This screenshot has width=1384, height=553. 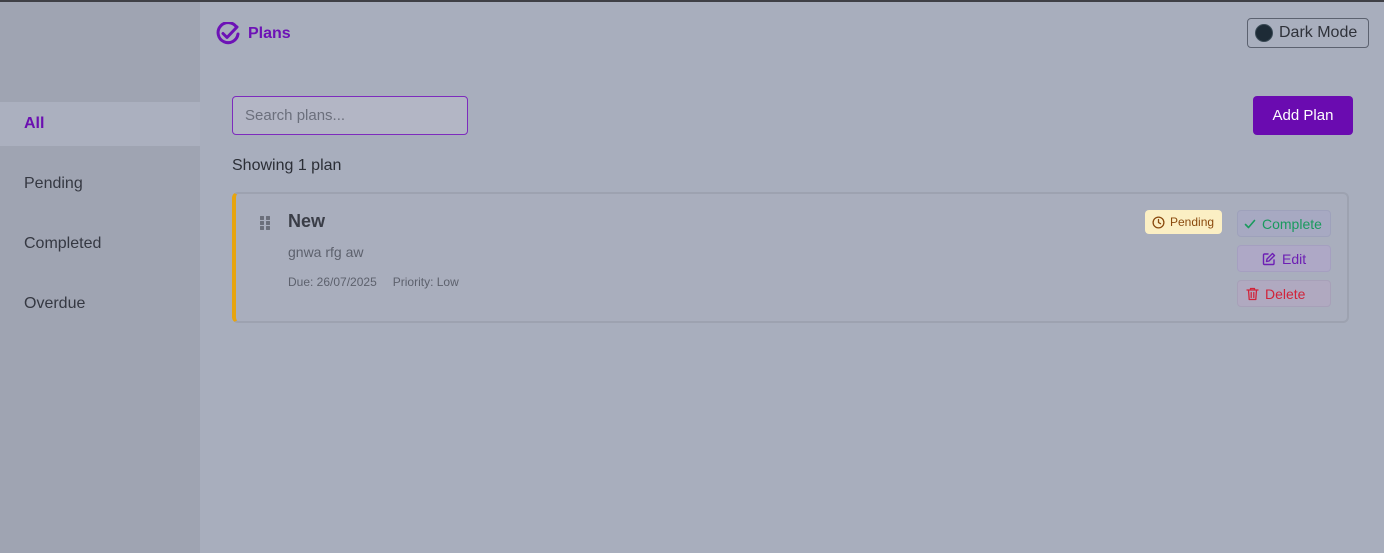 I want to click on moon-icon, so click(x=1264, y=33).